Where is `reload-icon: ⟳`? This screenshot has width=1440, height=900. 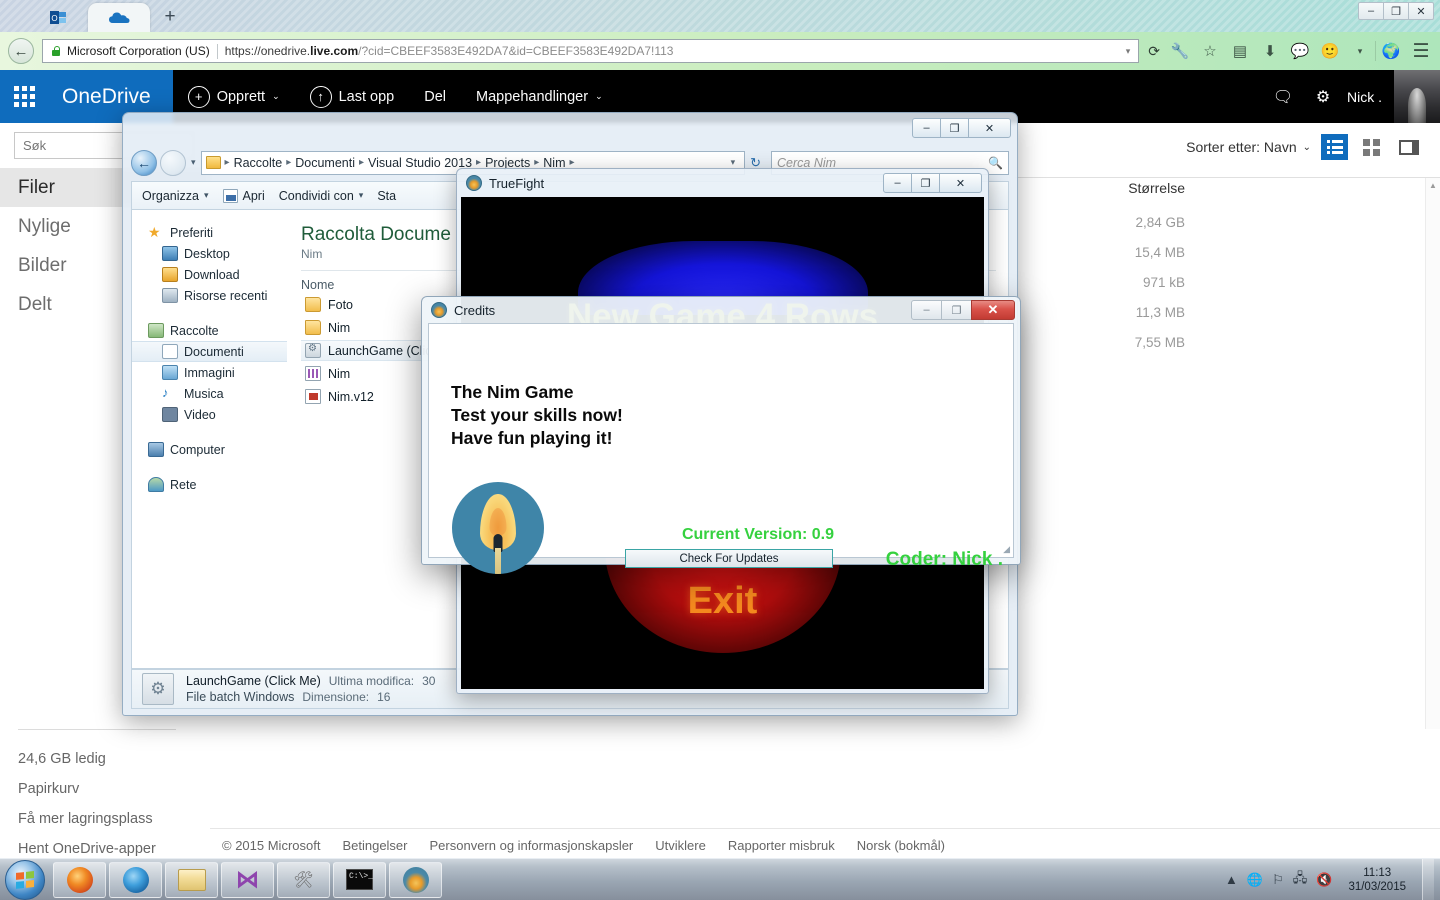 reload-icon: ⟳ is located at coordinates (1154, 51).